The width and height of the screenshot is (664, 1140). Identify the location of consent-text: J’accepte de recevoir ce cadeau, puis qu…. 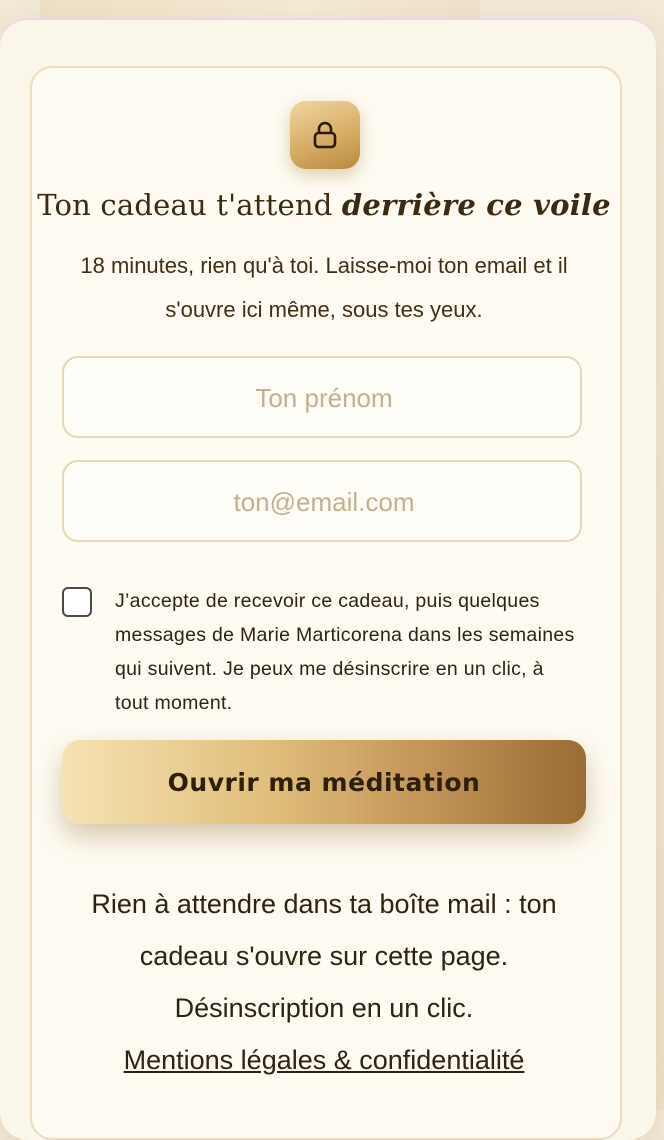
(345, 652).